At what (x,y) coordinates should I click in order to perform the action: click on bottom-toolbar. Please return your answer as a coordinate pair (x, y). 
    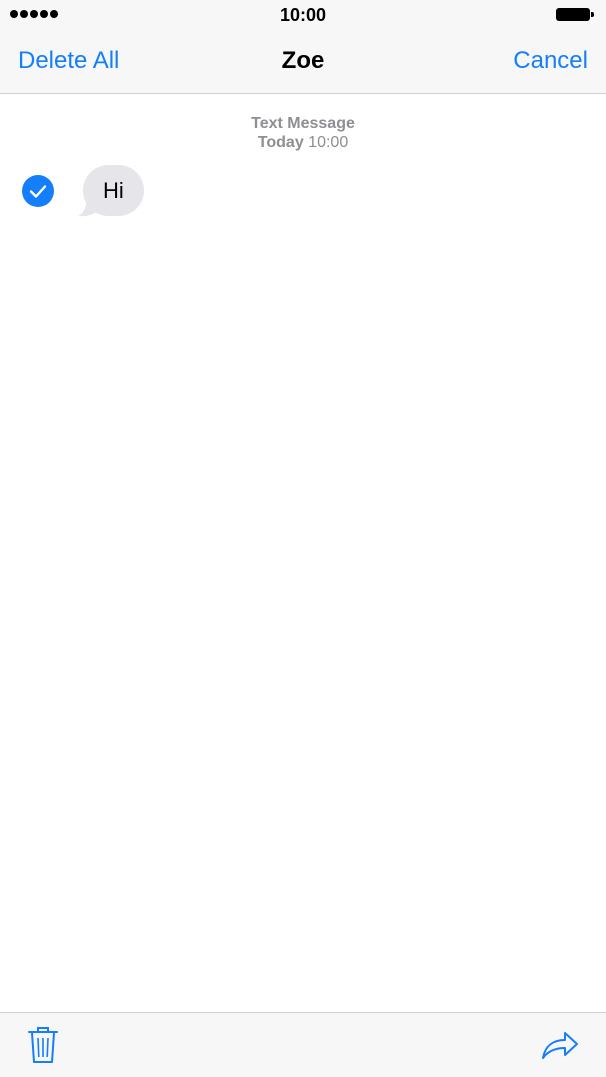
    Looking at the image, I should click on (303, 1044).